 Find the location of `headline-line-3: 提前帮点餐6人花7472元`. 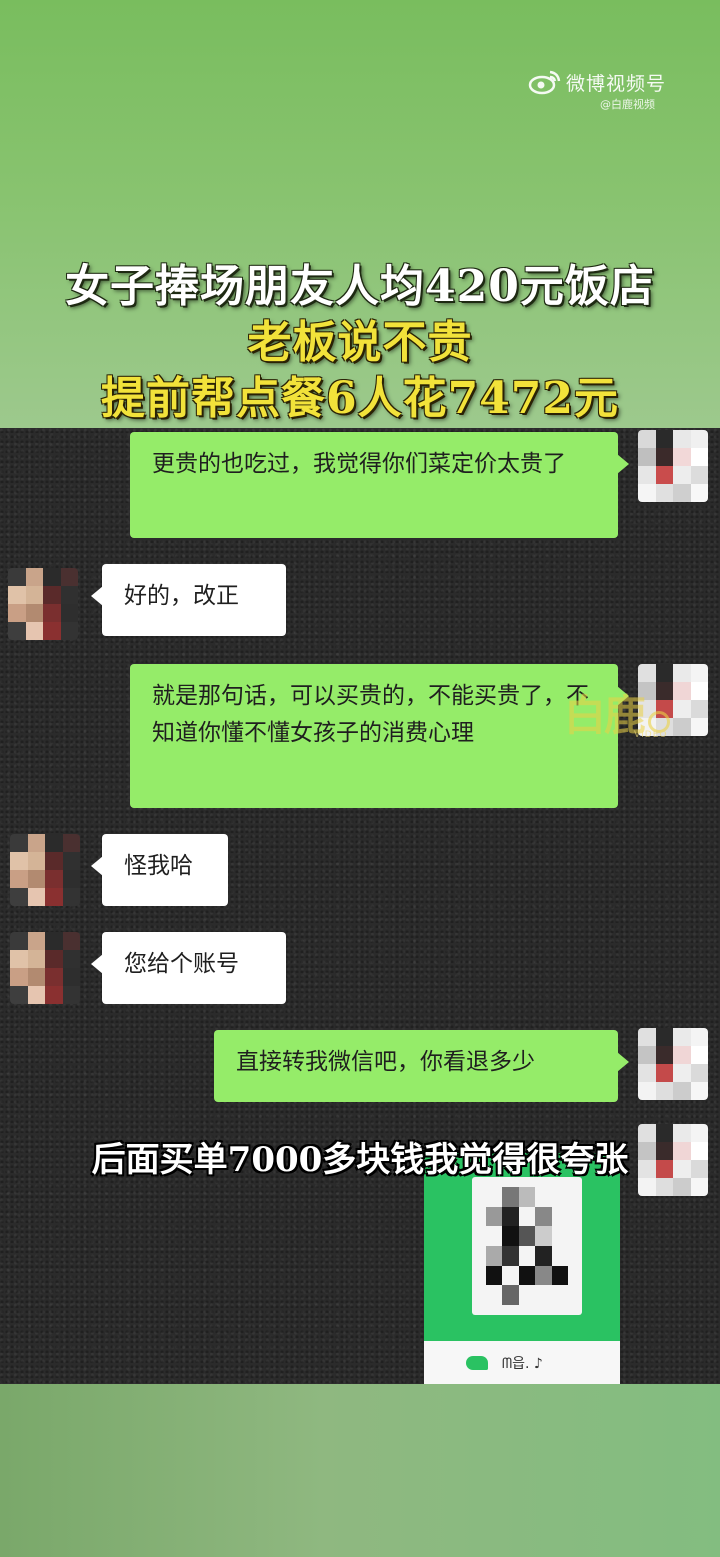

headline-line-3: 提前帮点餐6人花7472元 is located at coordinates (360, 398).